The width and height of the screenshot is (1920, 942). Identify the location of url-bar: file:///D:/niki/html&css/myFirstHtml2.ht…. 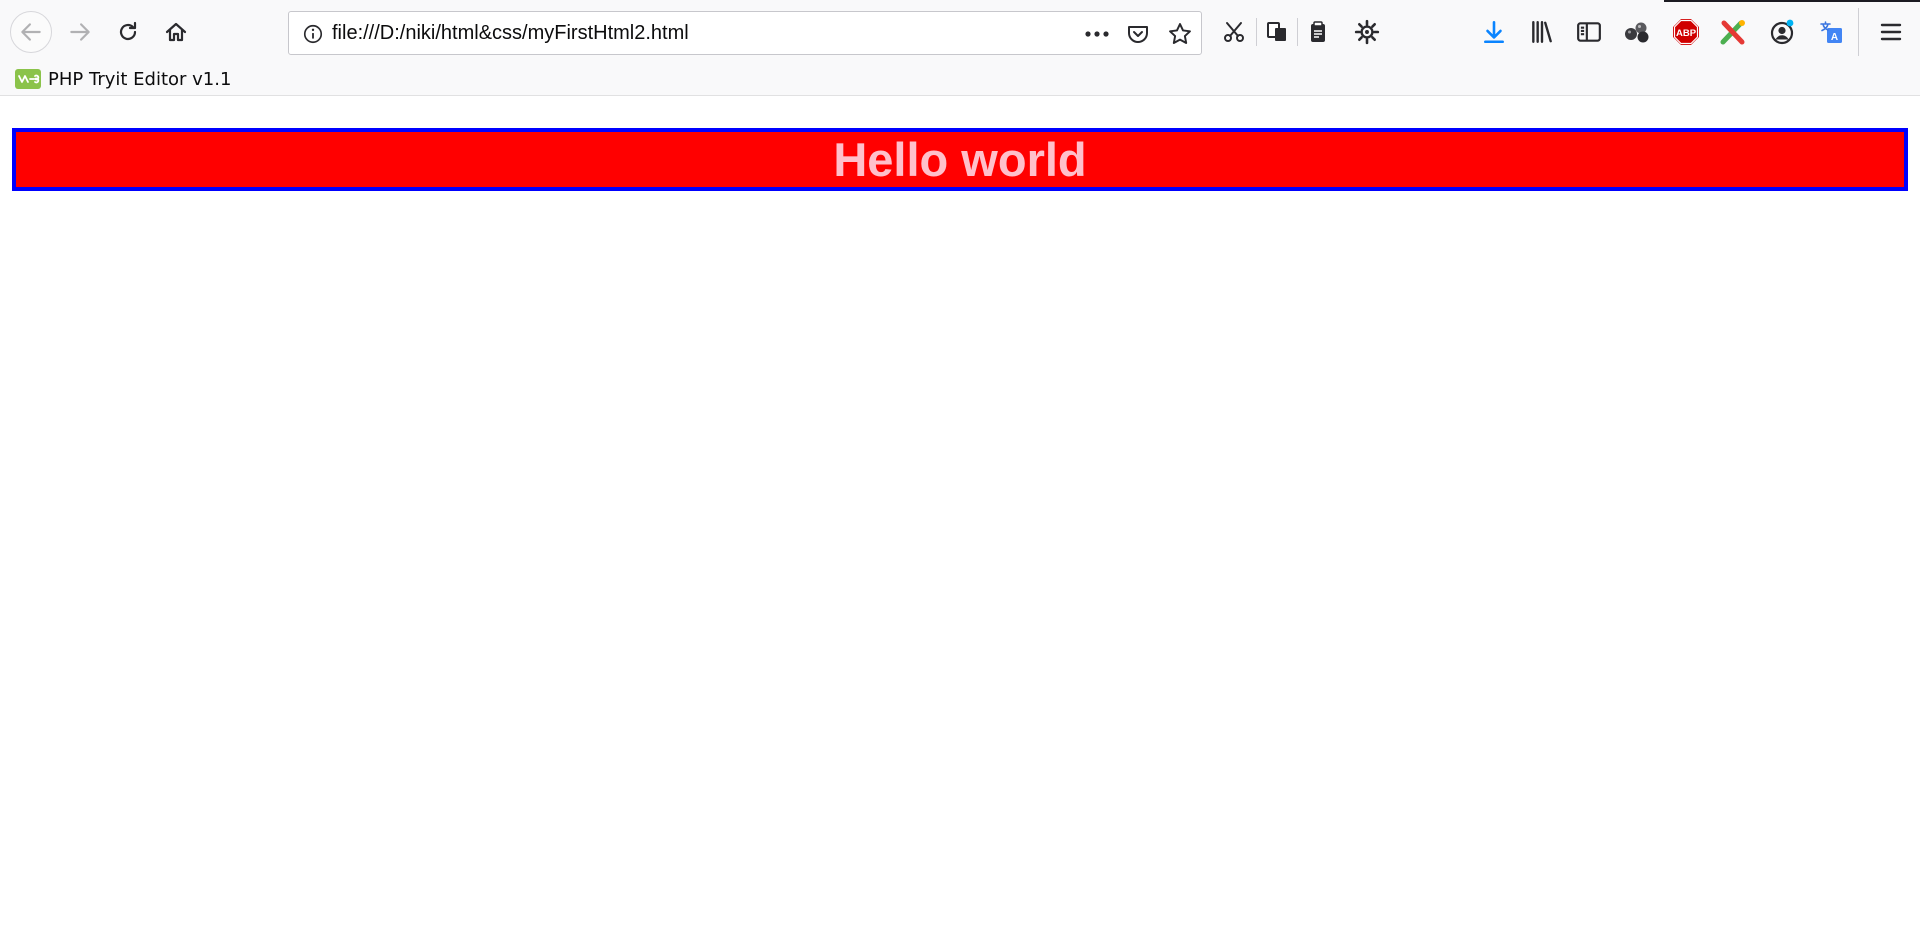
(745, 33).